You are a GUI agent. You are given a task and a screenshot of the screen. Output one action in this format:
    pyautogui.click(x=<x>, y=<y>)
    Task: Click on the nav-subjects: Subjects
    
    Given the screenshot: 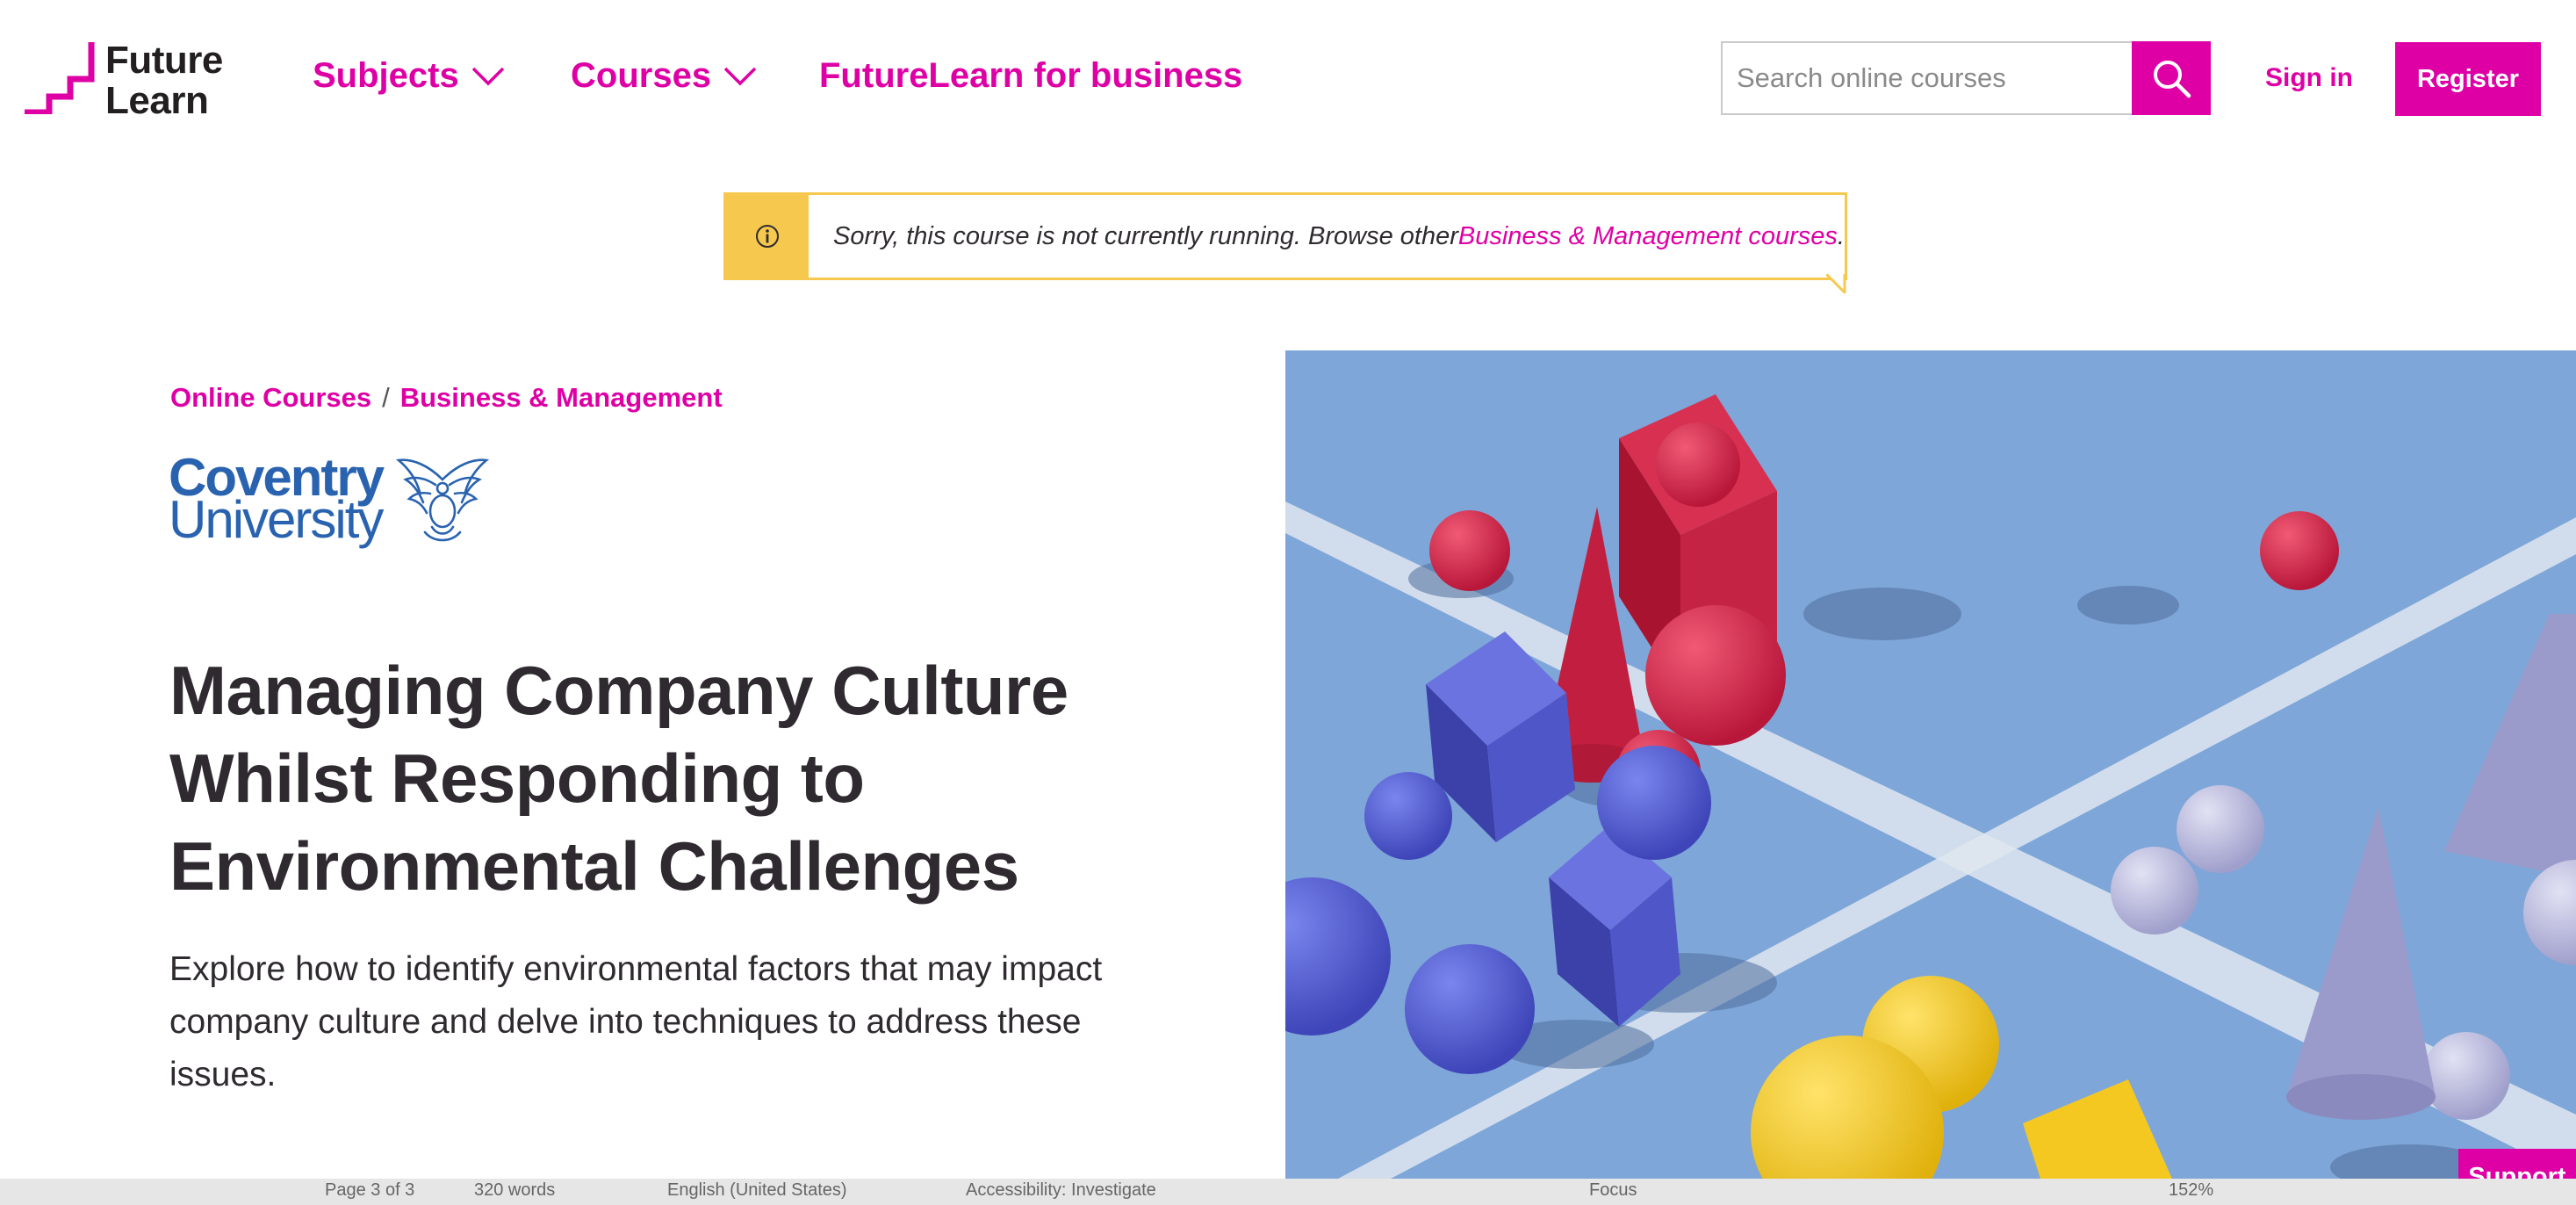 What is the action you would take?
    pyautogui.click(x=409, y=76)
    